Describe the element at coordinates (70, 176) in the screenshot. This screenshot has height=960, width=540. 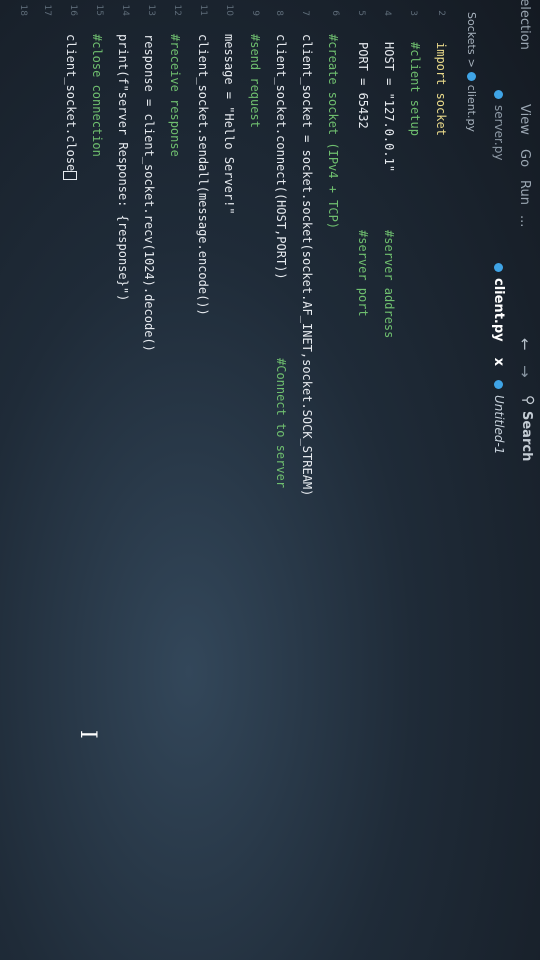
I see `text-caret` at that location.